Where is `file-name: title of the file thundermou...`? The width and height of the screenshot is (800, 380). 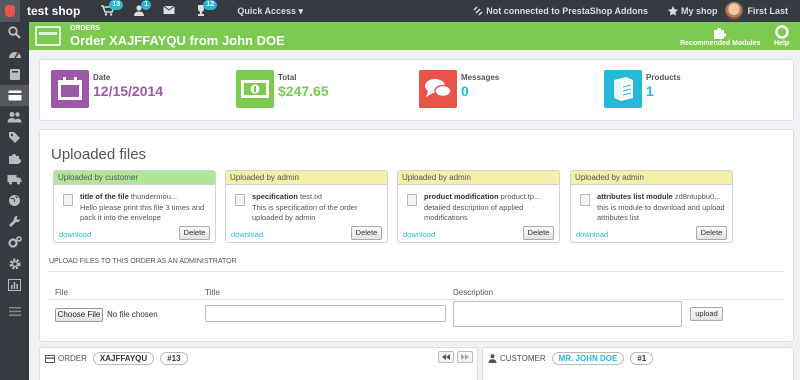
file-name: title of the file thundermou... is located at coordinates (129, 196).